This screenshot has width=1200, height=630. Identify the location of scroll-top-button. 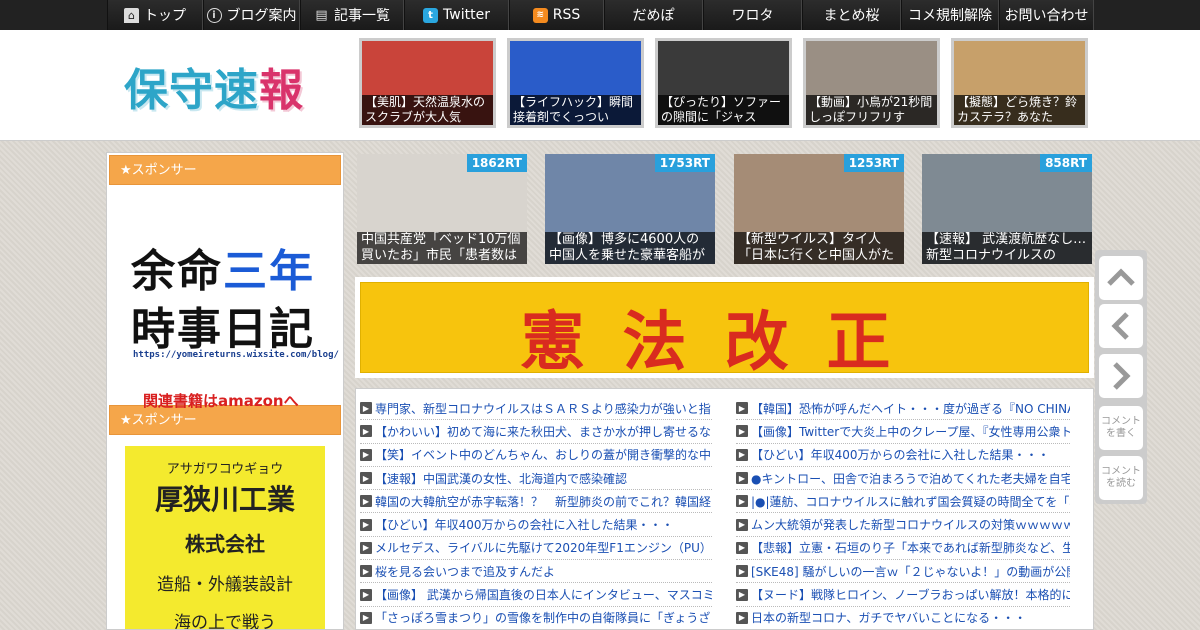
(1121, 278).